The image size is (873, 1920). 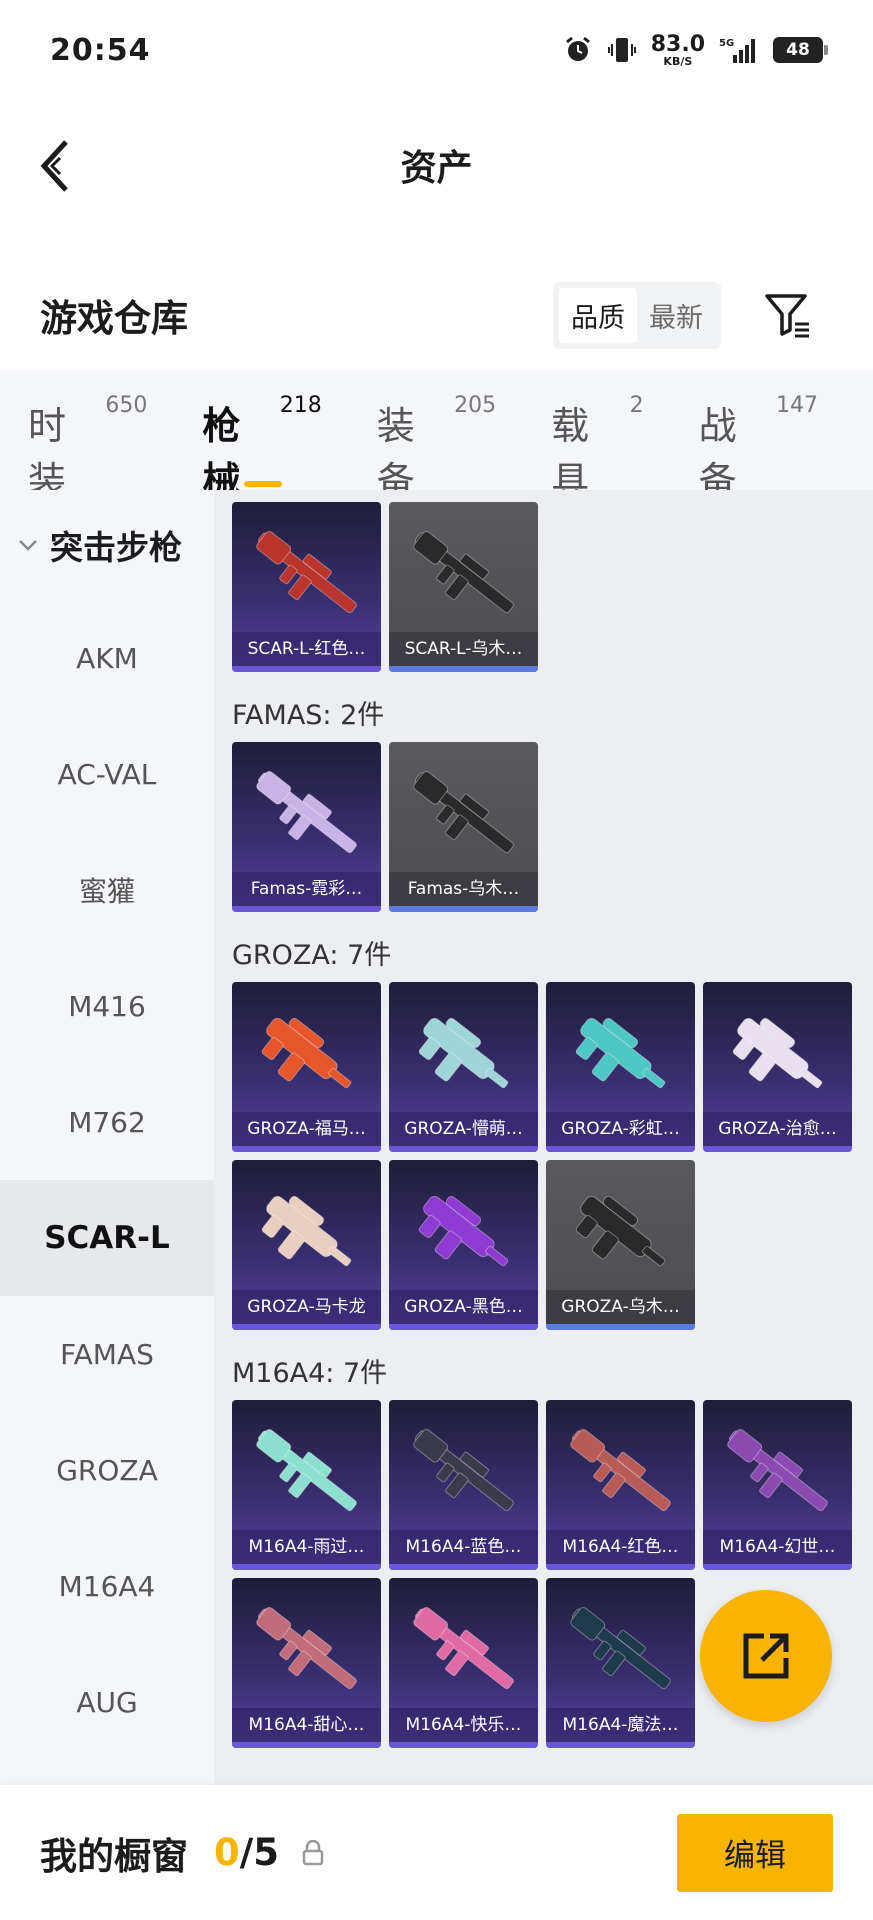 I want to click on back-arrow-icon, so click(x=56, y=166).